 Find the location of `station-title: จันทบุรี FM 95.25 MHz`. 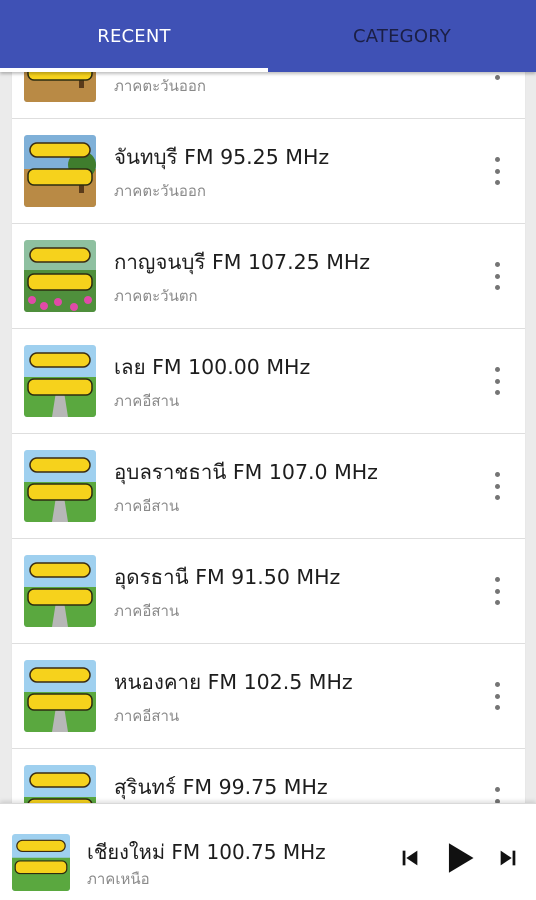

station-title: จันทบุรี FM 95.25 MHz is located at coordinates (222, 157).